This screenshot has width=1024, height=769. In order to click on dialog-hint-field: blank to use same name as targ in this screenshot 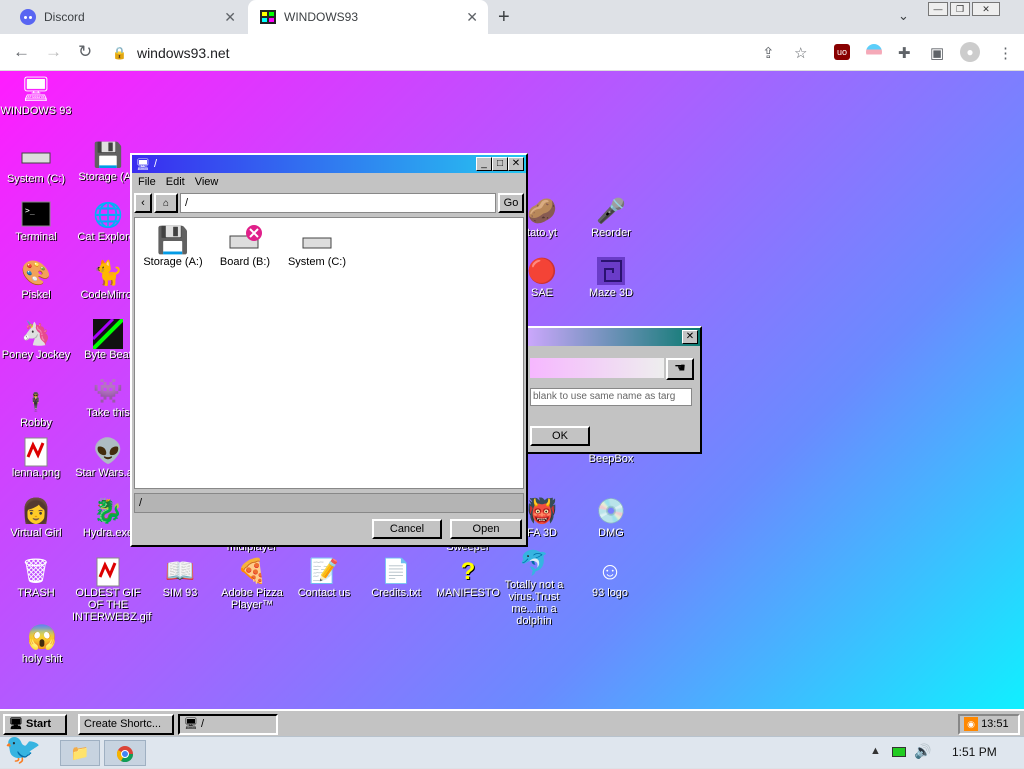, I will do `click(611, 397)`.